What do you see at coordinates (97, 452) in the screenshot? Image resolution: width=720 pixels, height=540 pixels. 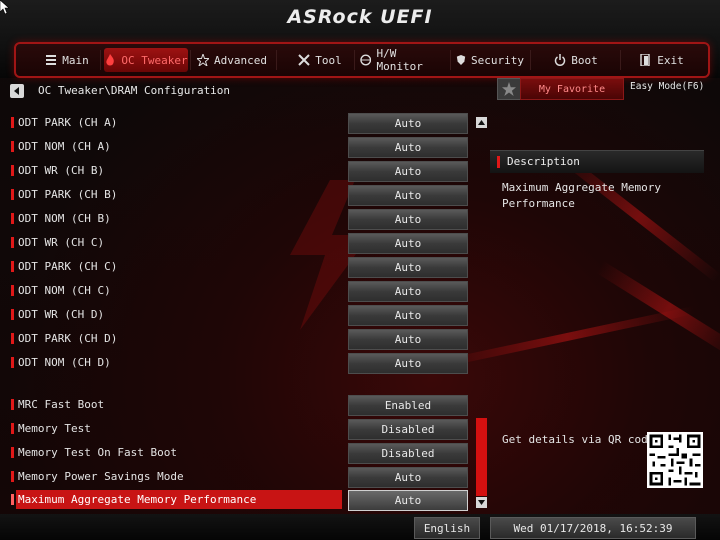 I see `setting-label: Memory Test On Fast Boot` at bounding box center [97, 452].